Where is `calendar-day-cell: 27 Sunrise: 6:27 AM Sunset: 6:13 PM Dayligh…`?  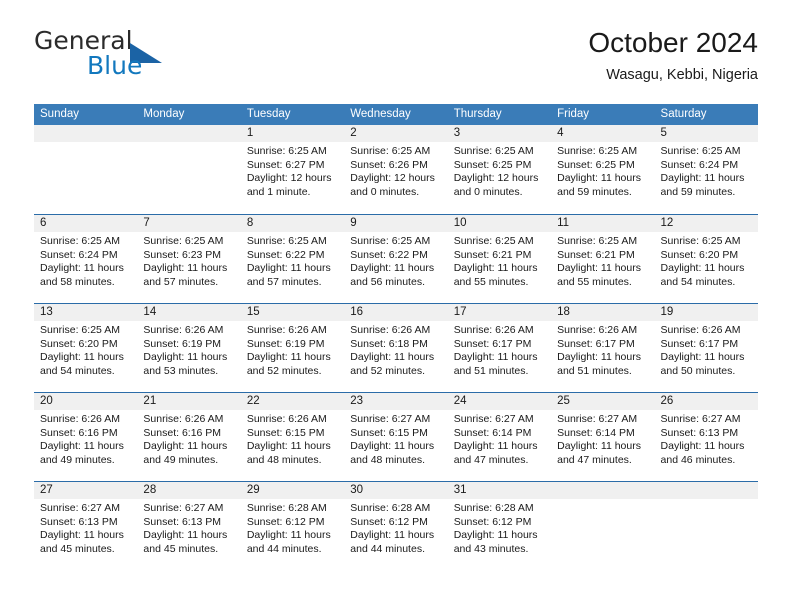
calendar-day-cell: 27 Sunrise: 6:27 AM Sunset: 6:13 PM Dayligh… is located at coordinates (86, 526).